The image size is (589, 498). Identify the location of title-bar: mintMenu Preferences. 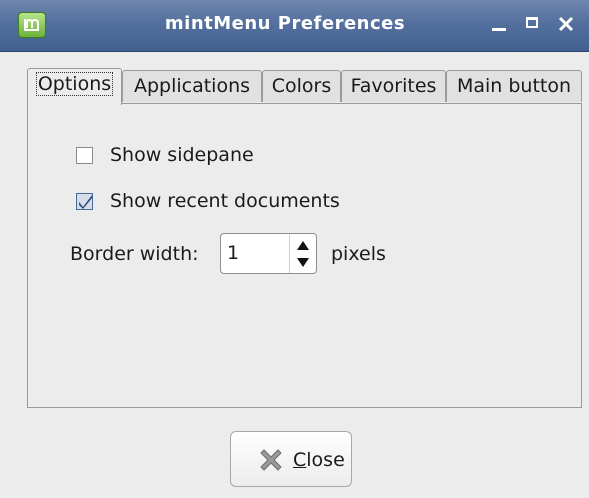
(294, 26).